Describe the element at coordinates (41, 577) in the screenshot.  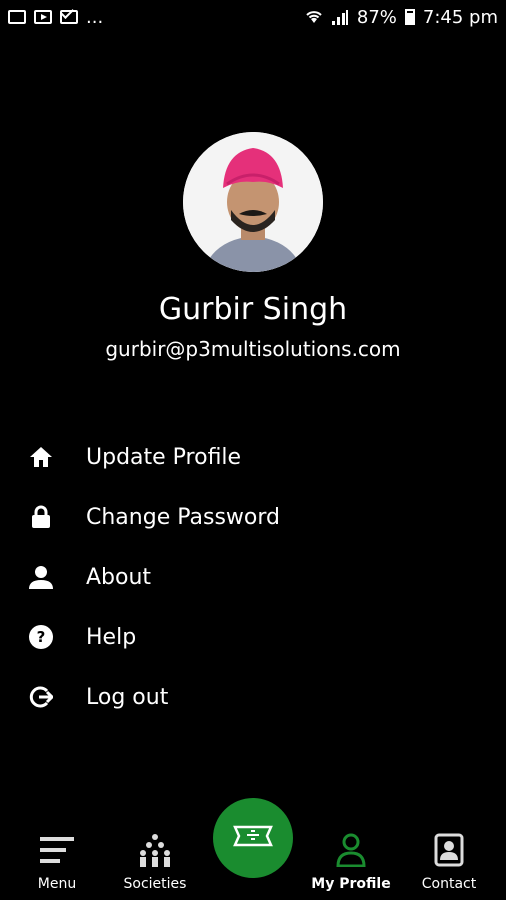
I see `person-icon` at that location.